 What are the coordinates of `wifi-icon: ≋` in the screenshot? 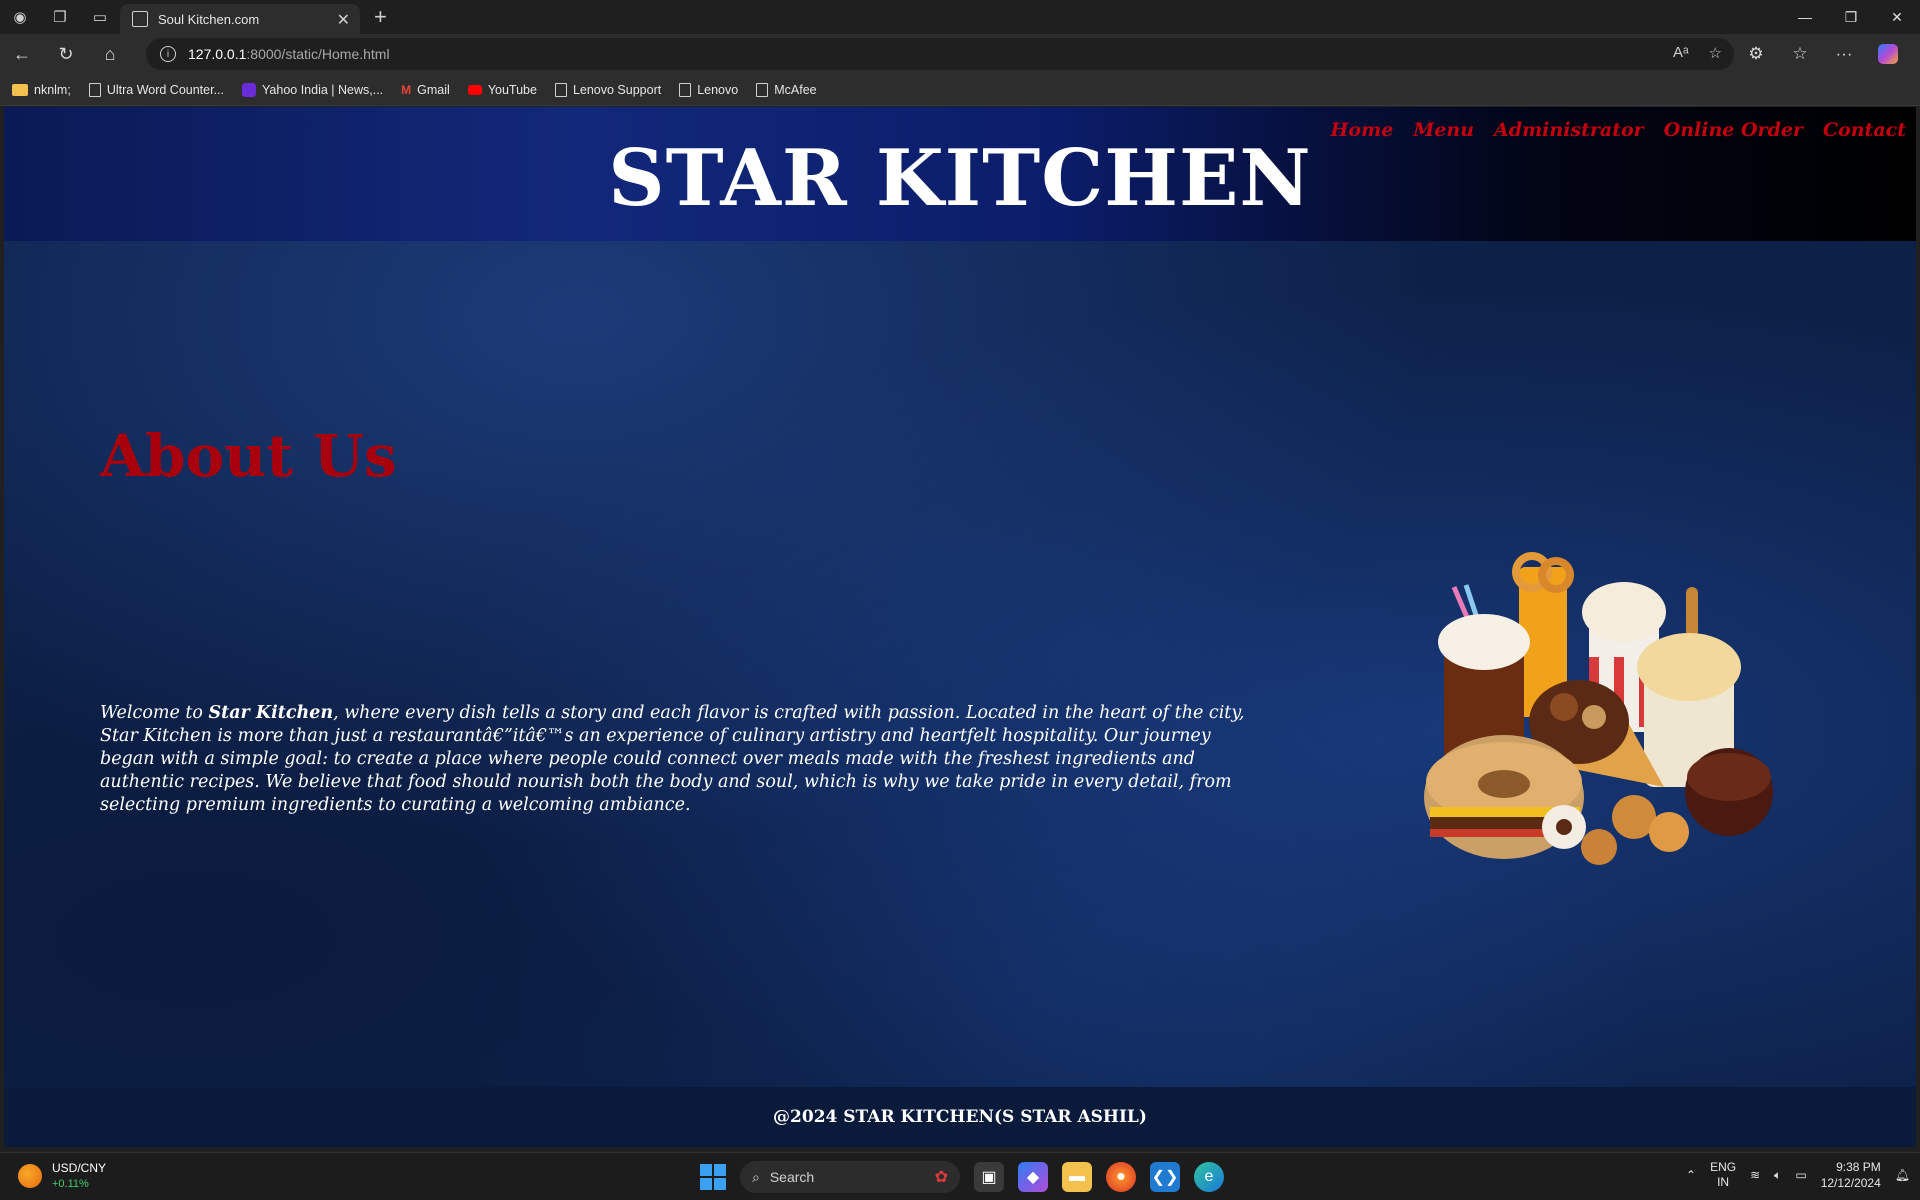 It's located at (1755, 1175).